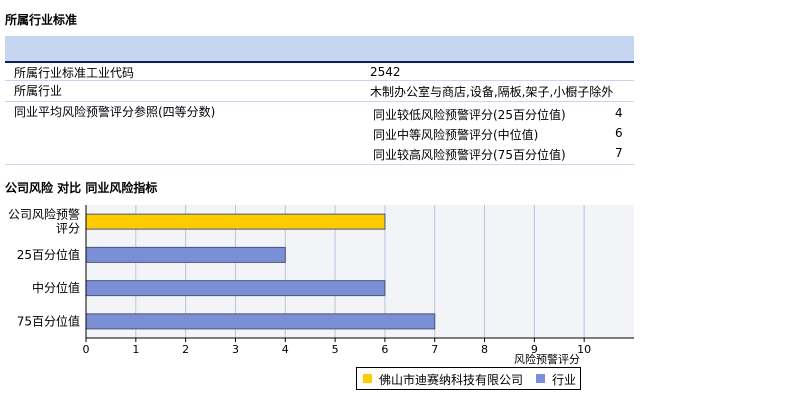  What do you see at coordinates (367, 378) in the screenshot?
I see `legend-swatch-company` at bounding box center [367, 378].